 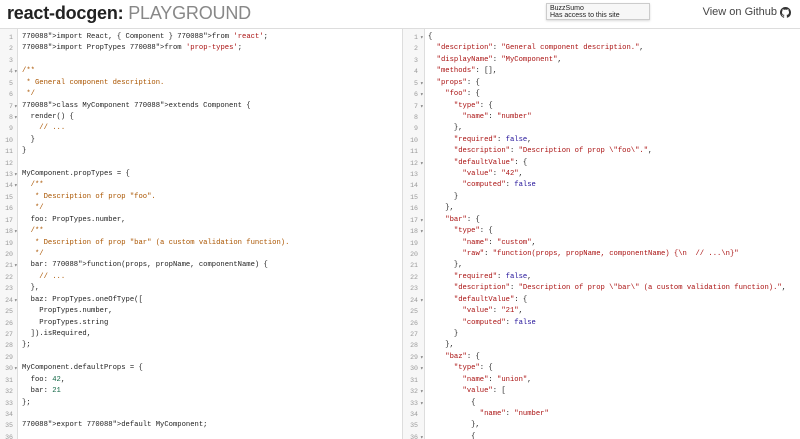 I want to click on output-line: 21 },, so click(x=601, y=265).